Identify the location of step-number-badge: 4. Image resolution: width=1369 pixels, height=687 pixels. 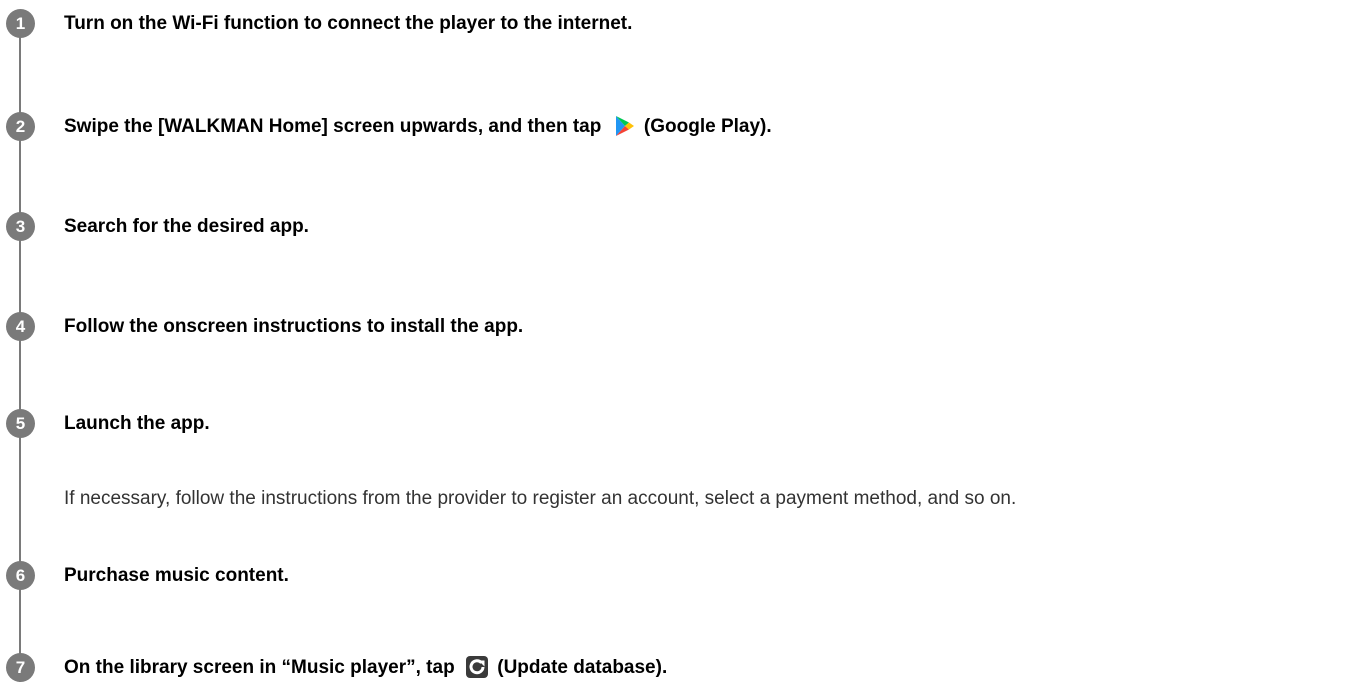
(20, 326).